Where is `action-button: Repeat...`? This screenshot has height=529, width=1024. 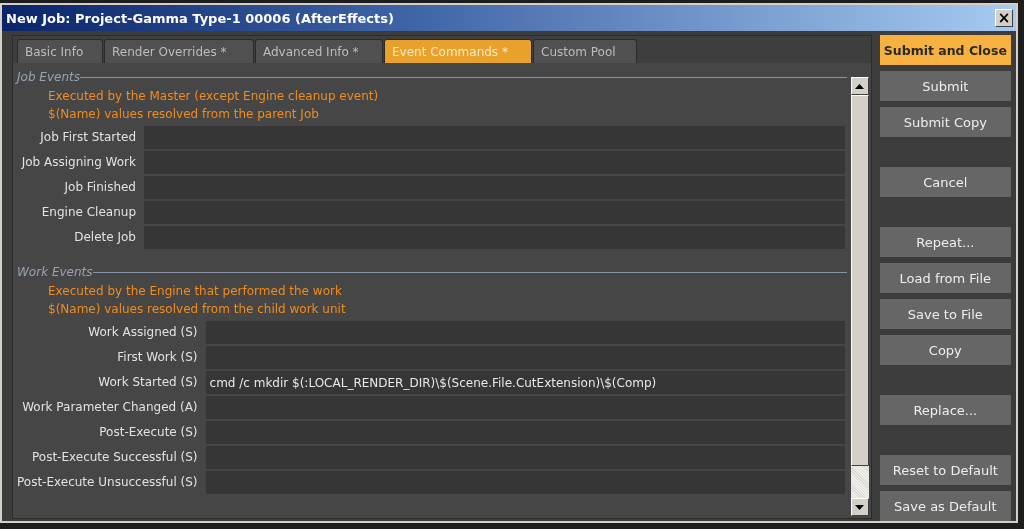 action-button: Repeat... is located at coordinates (945, 242).